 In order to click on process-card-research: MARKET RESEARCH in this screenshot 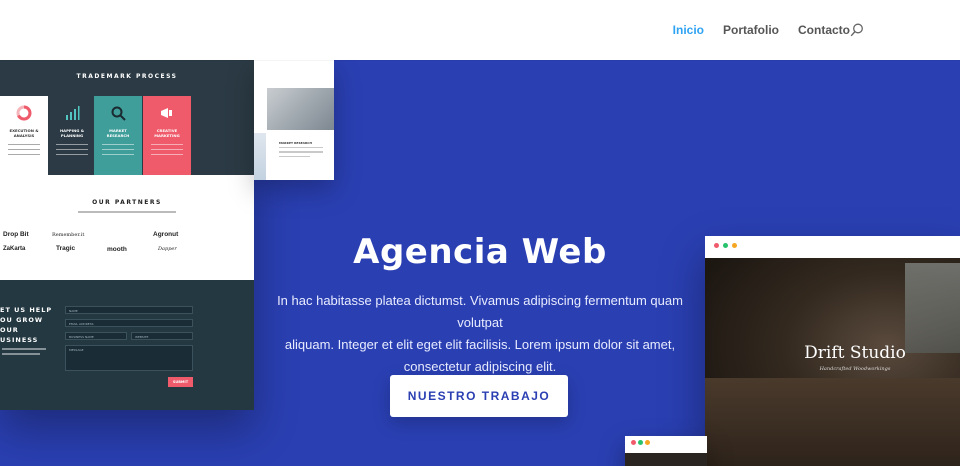, I will do `click(118, 135)`.